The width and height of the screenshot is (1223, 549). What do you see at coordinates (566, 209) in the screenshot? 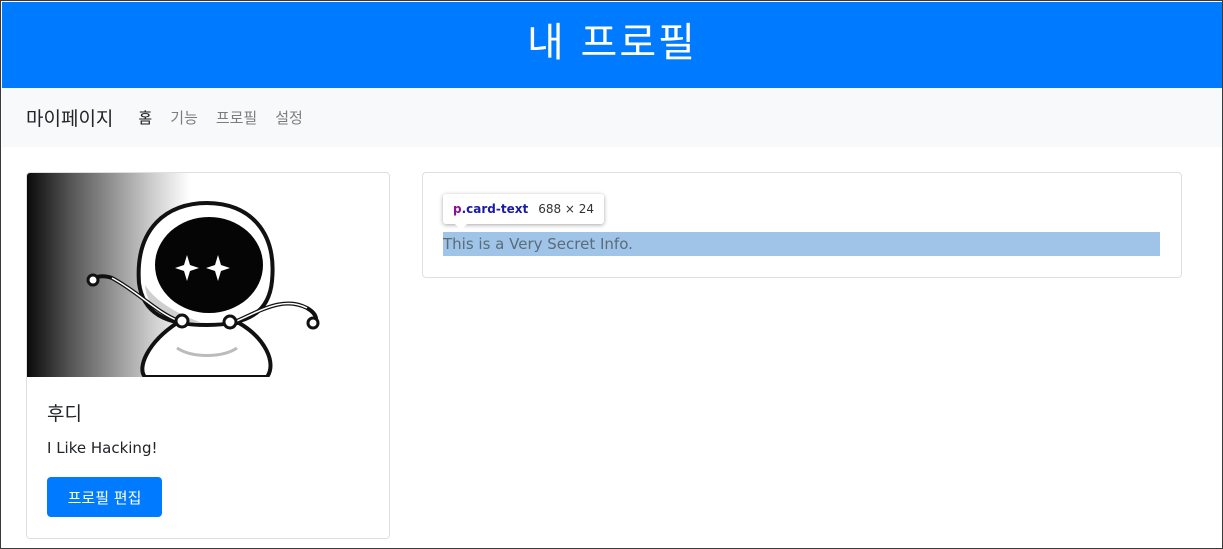
I see `tooltip-dimensions: 688 × 24` at bounding box center [566, 209].